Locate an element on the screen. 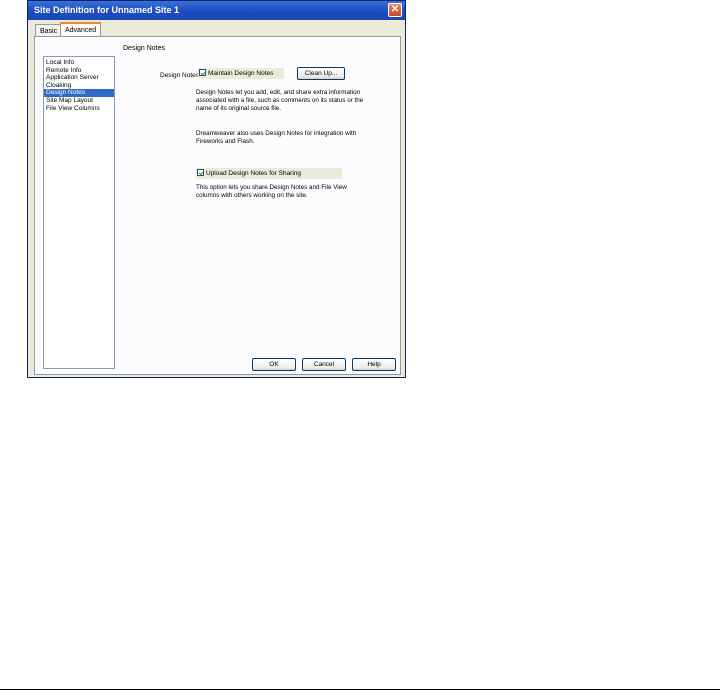  dialog-title: Site Definition for Unnamed Site 1 is located at coordinates (216, 10).